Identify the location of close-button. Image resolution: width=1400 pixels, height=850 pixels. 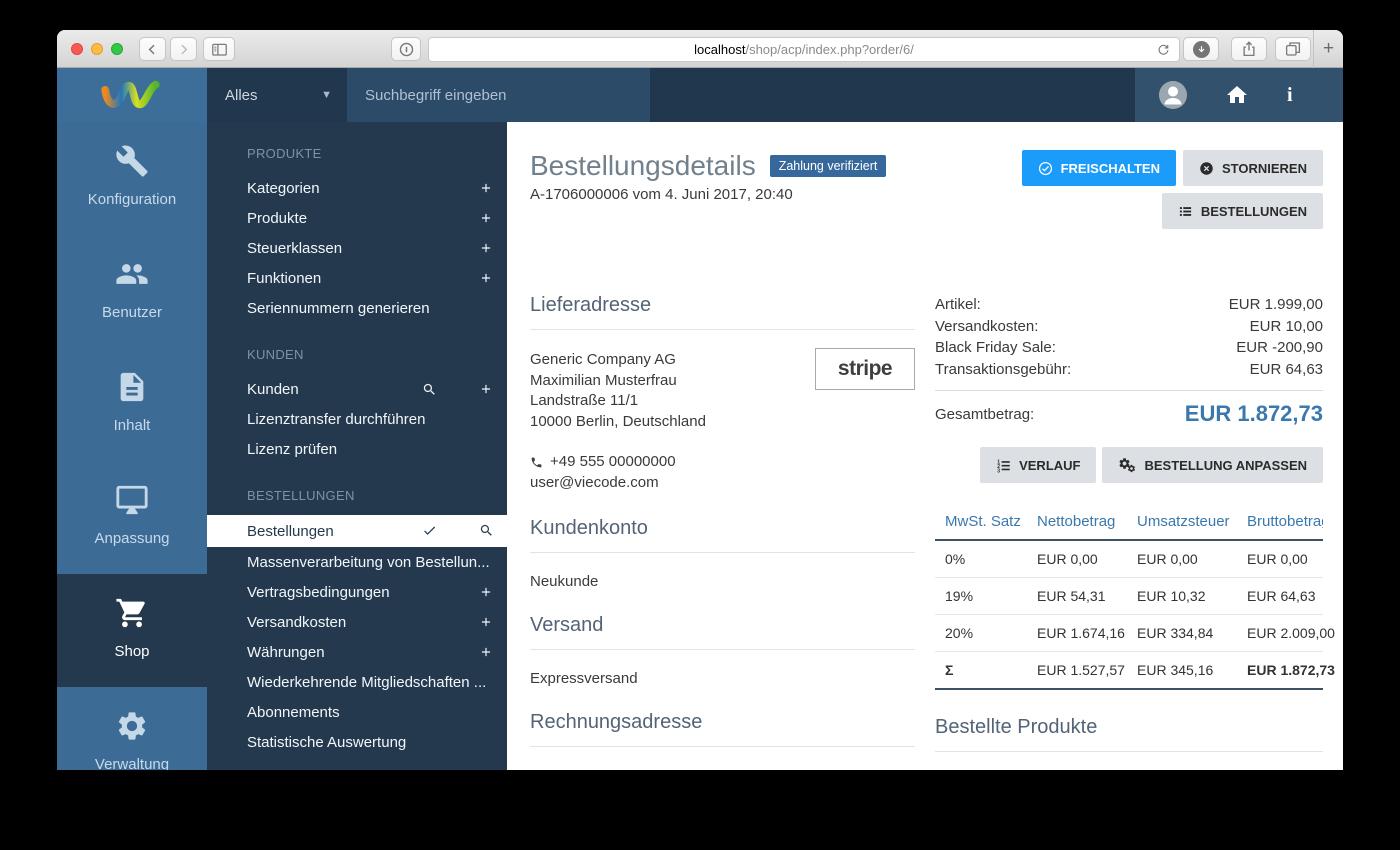
(77, 49).